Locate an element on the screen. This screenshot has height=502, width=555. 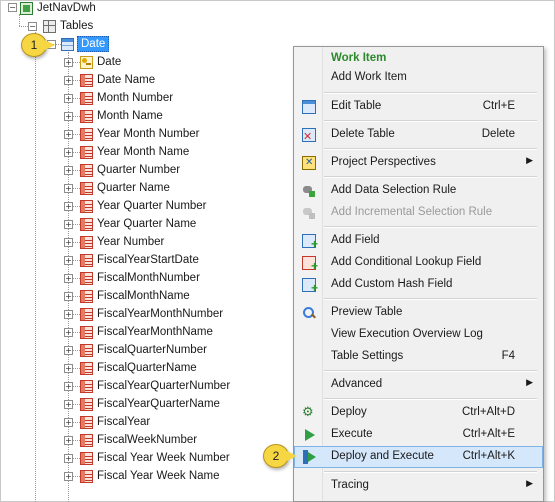
tree-node-label: Date is located at coordinates (109, 62).